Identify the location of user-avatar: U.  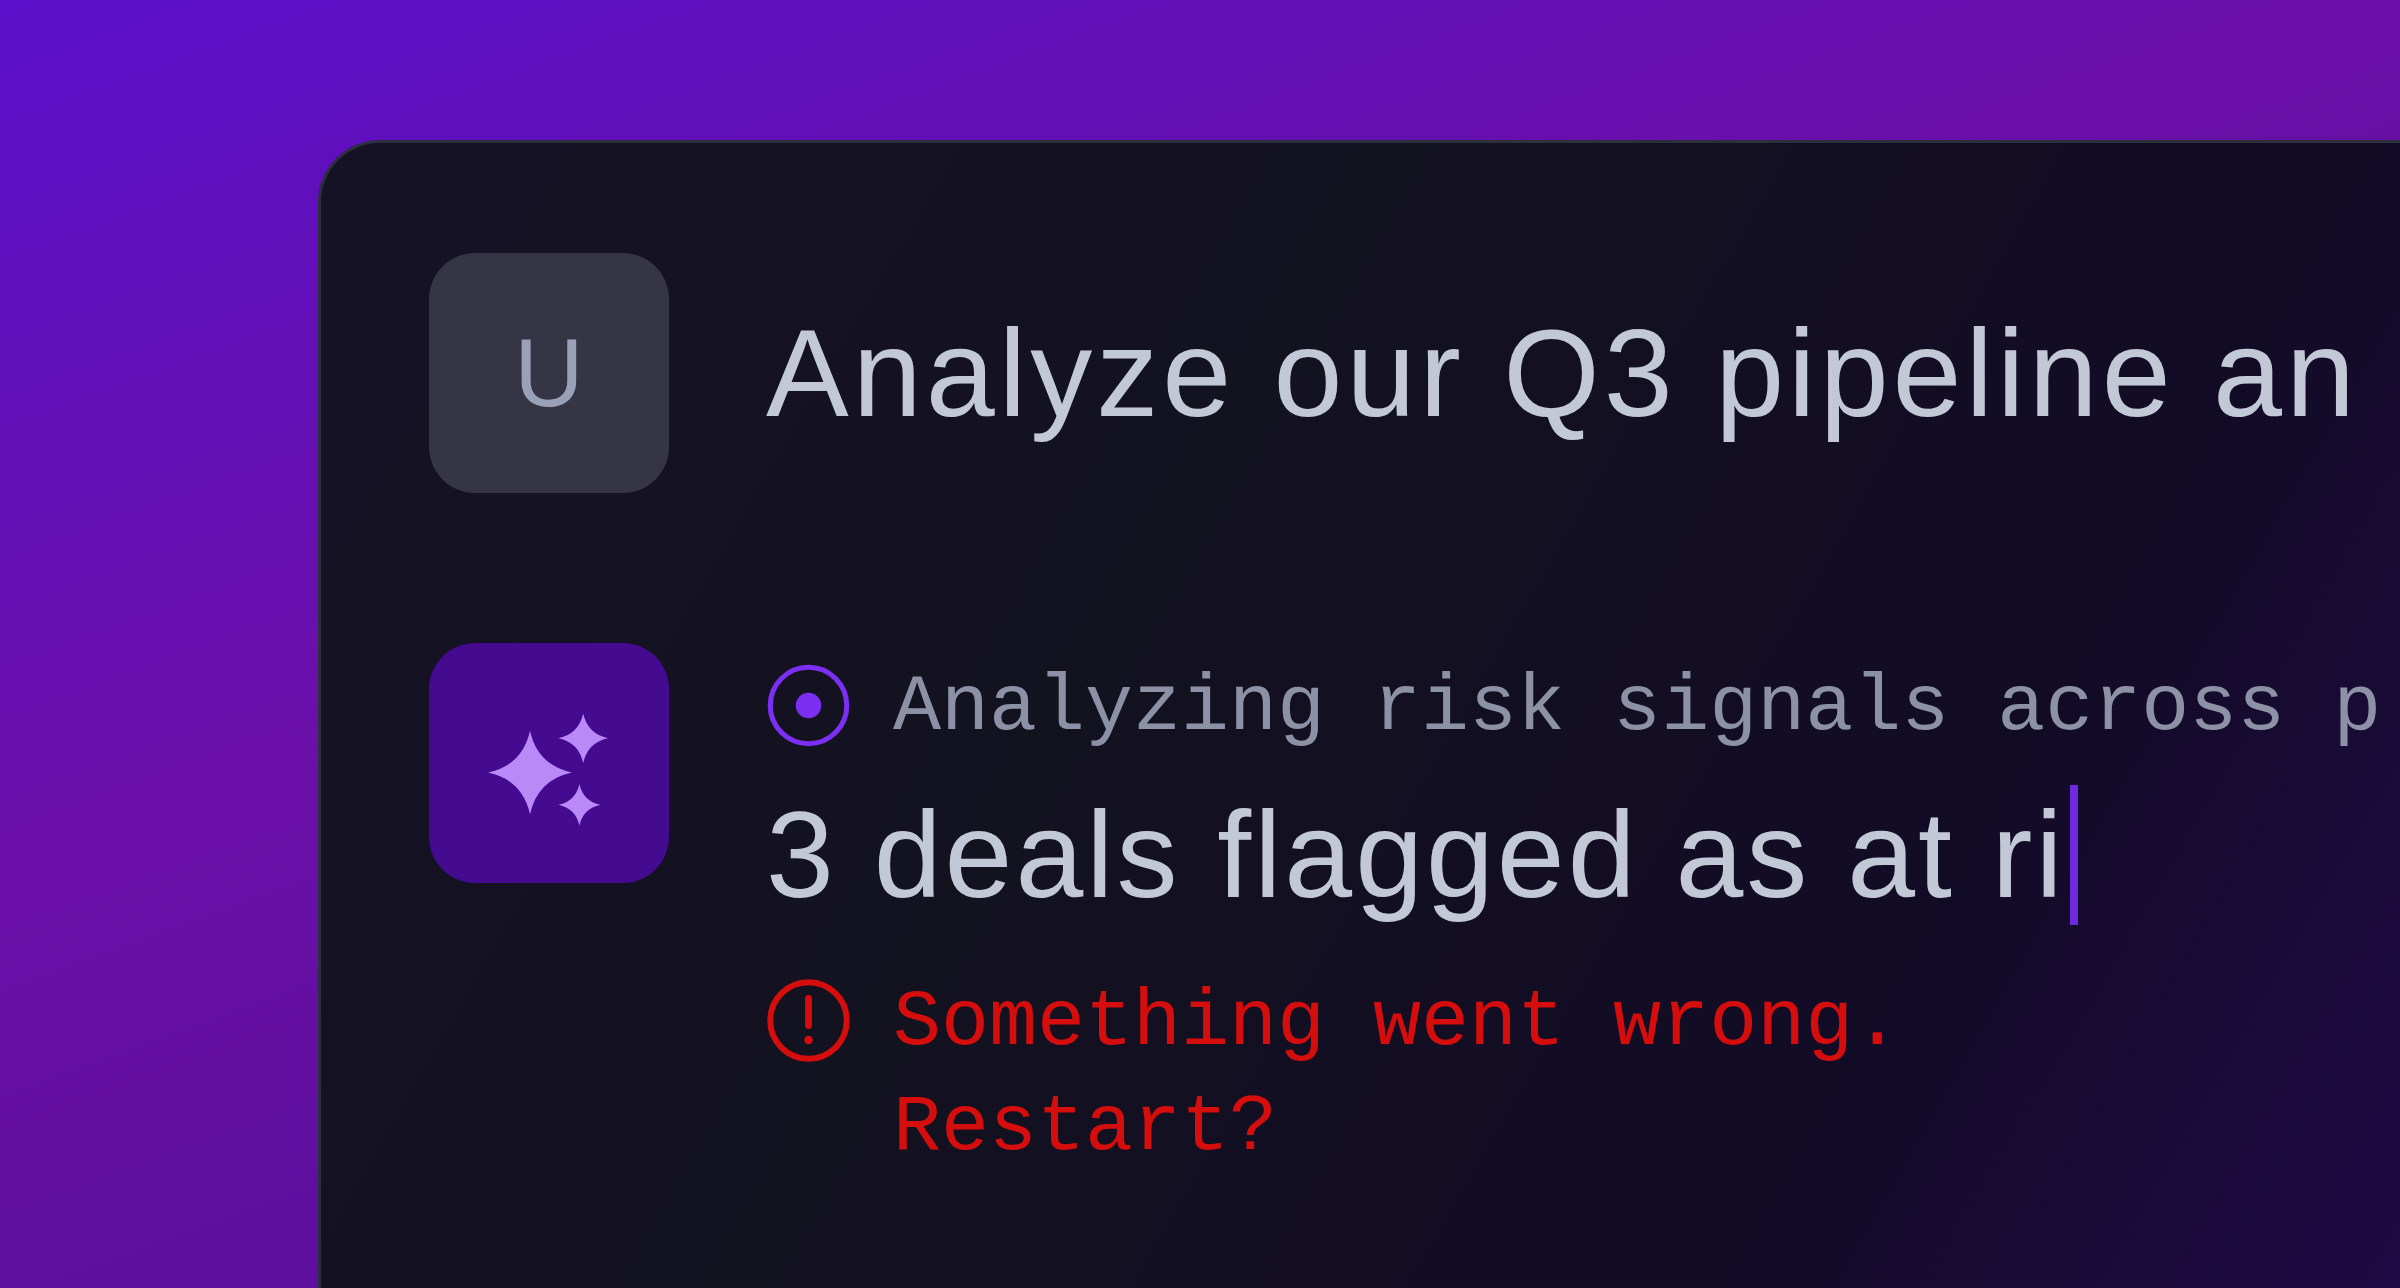
(549, 373).